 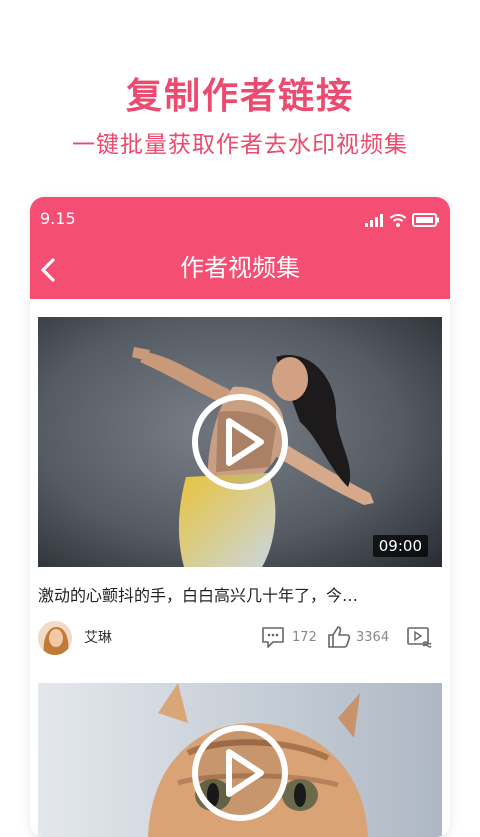 I want to click on comment-count: 172, so click(x=304, y=637).